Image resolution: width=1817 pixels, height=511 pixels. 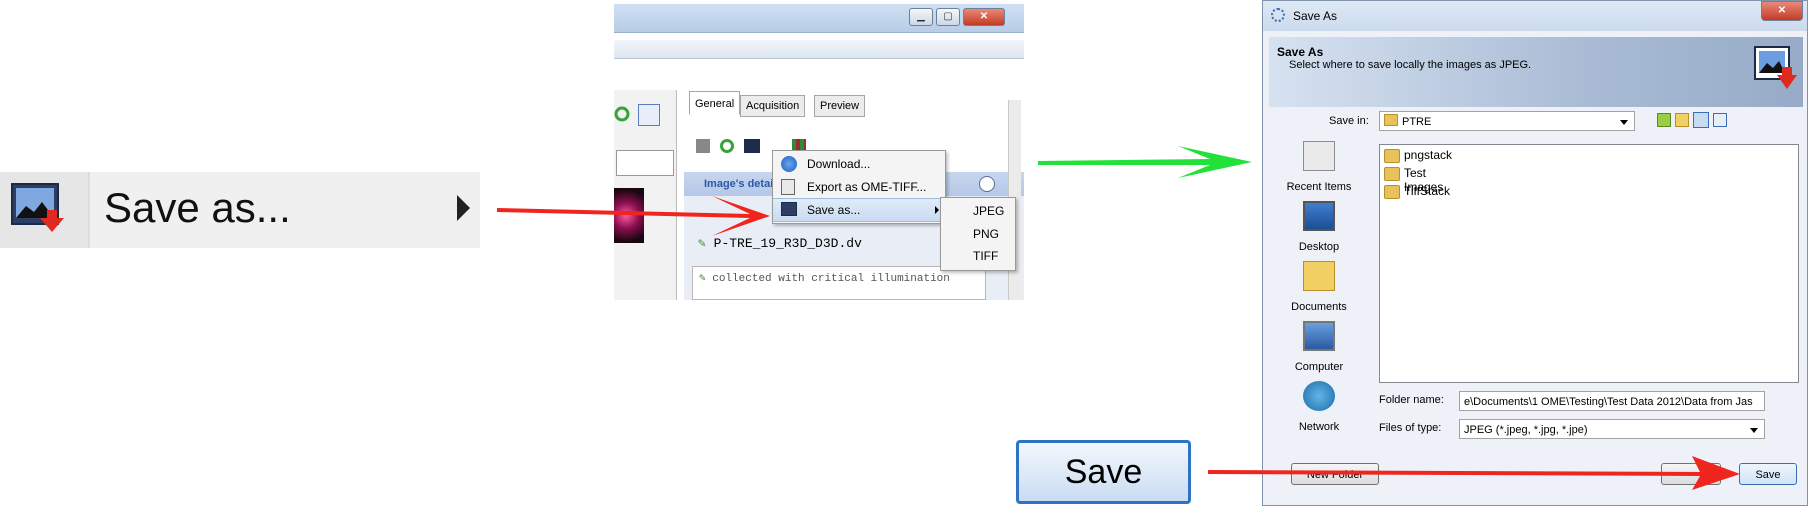 I want to click on green-arrow, so click(x=1145, y=162).